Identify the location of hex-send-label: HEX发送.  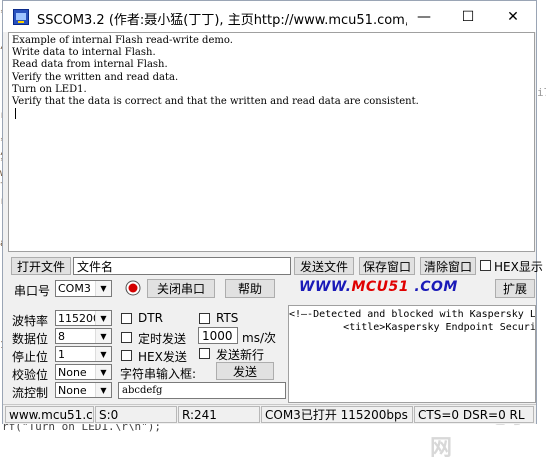
(162, 357).